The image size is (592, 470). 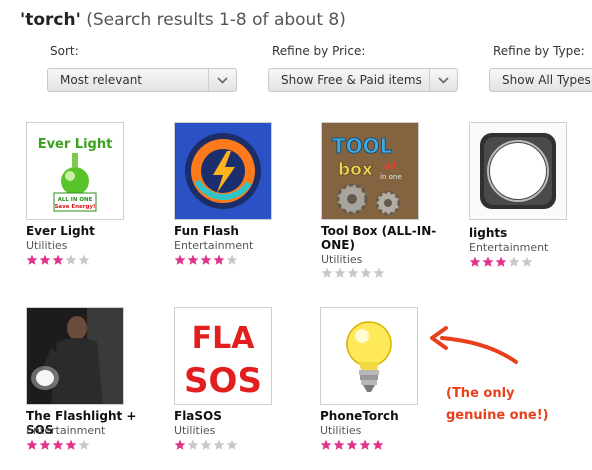 What do you see at coordinates (234, 231) in the screenshot?
I see `app-name: Fun Flash` at bounding box center [234, 231].